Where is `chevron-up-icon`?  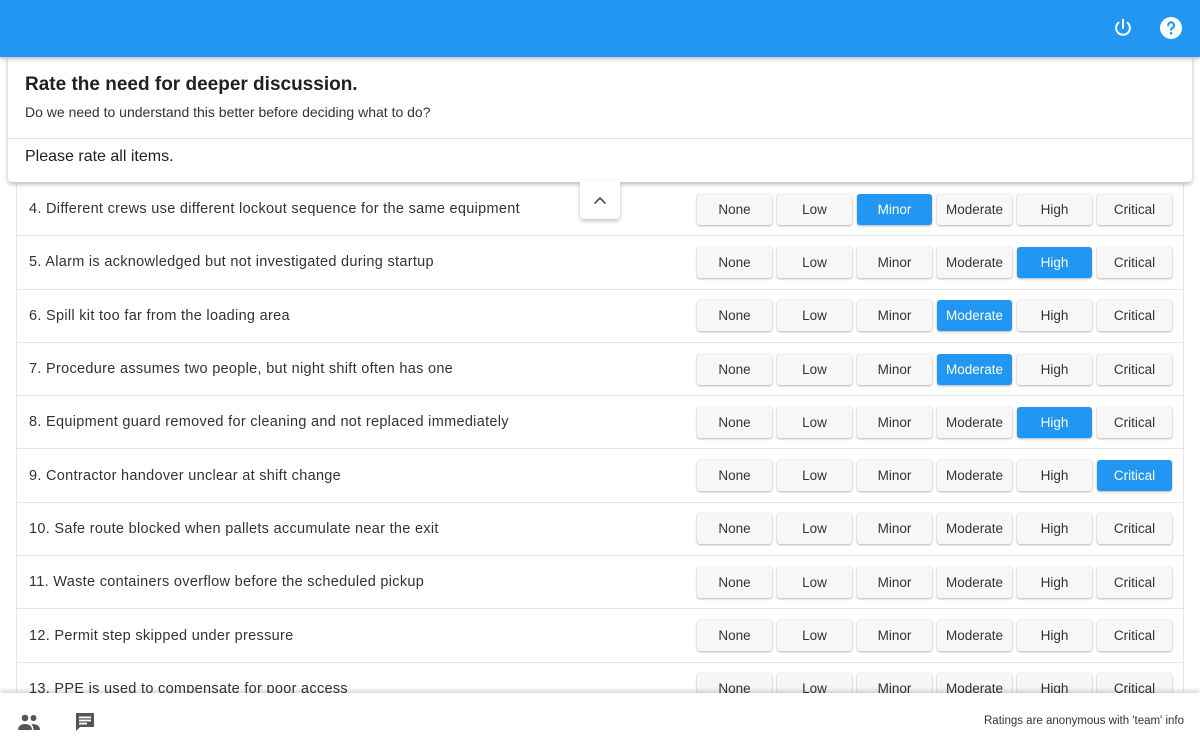
chevron-up-icon is located at coordinates (600, 201).